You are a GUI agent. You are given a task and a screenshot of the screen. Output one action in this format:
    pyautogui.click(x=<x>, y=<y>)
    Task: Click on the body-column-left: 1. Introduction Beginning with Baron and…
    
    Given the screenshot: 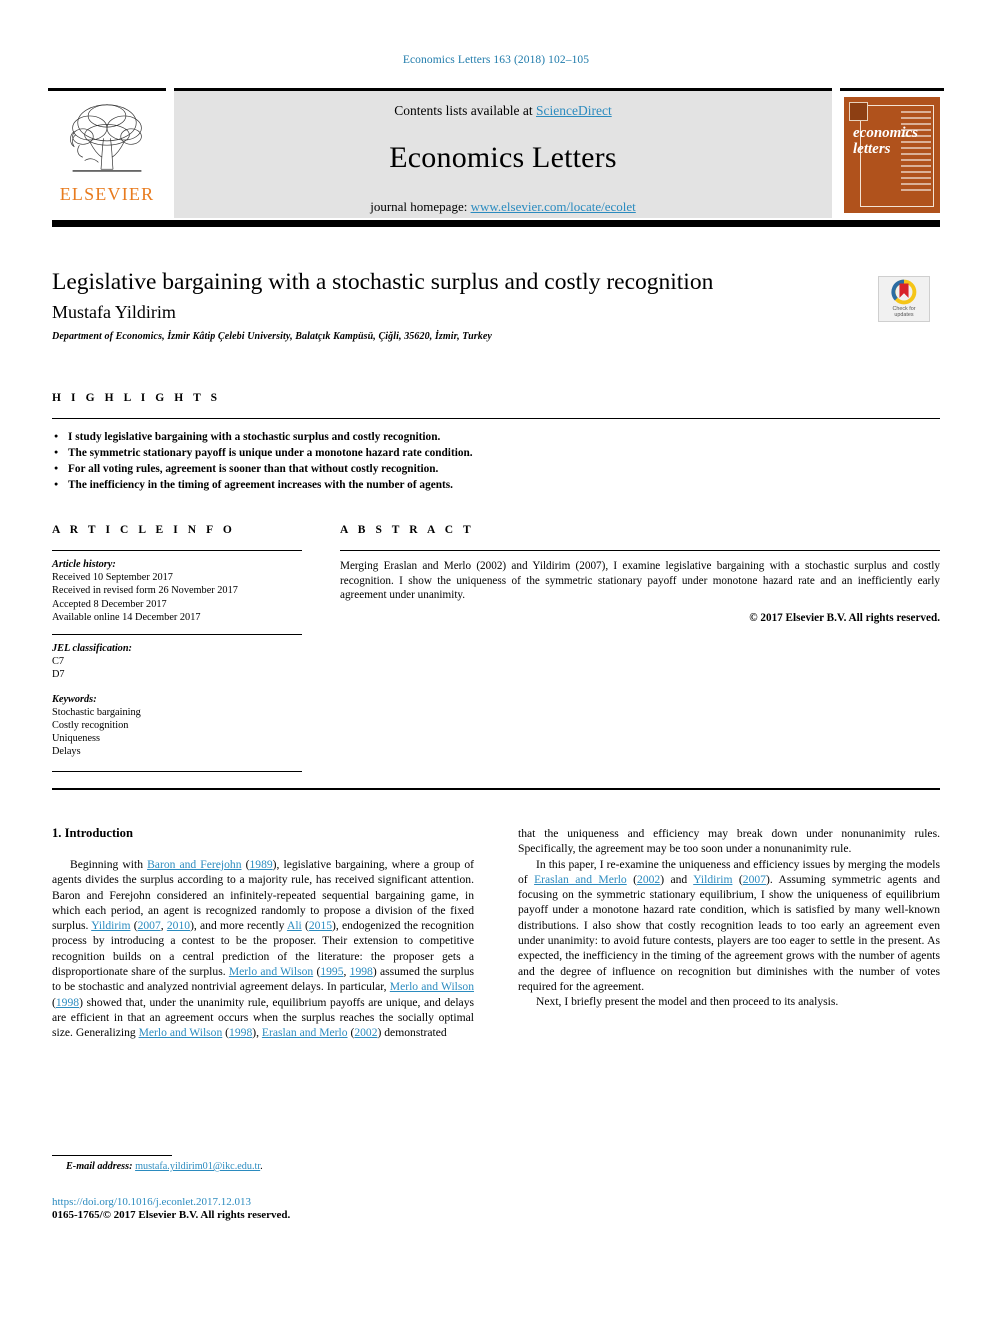 What is the action you would take?
    pyautogui.click(x=263, y=933)
    